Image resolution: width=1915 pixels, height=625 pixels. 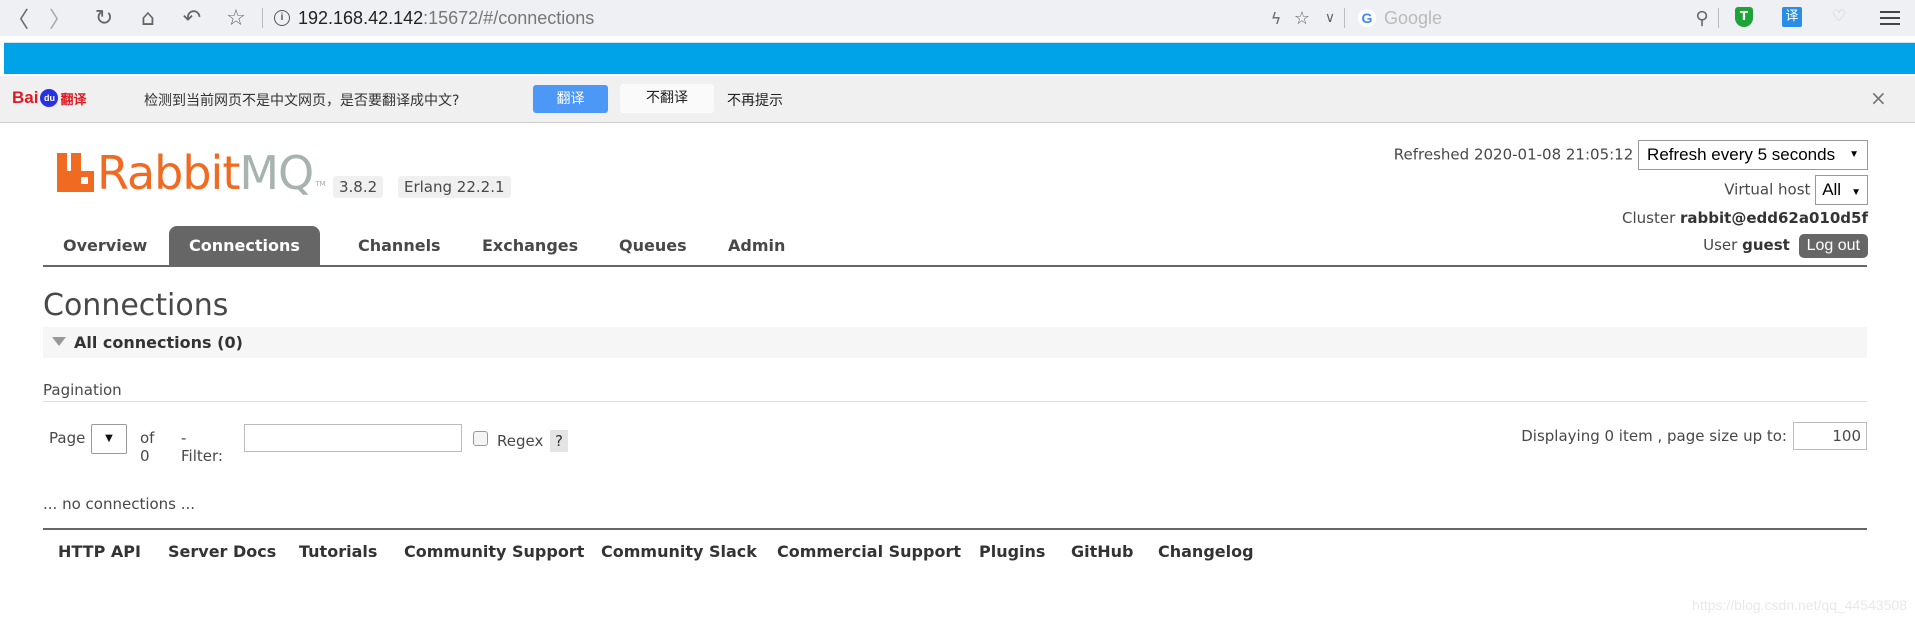 I want to click on lightning-icon: ϟ, so click(x=1276, y=18).